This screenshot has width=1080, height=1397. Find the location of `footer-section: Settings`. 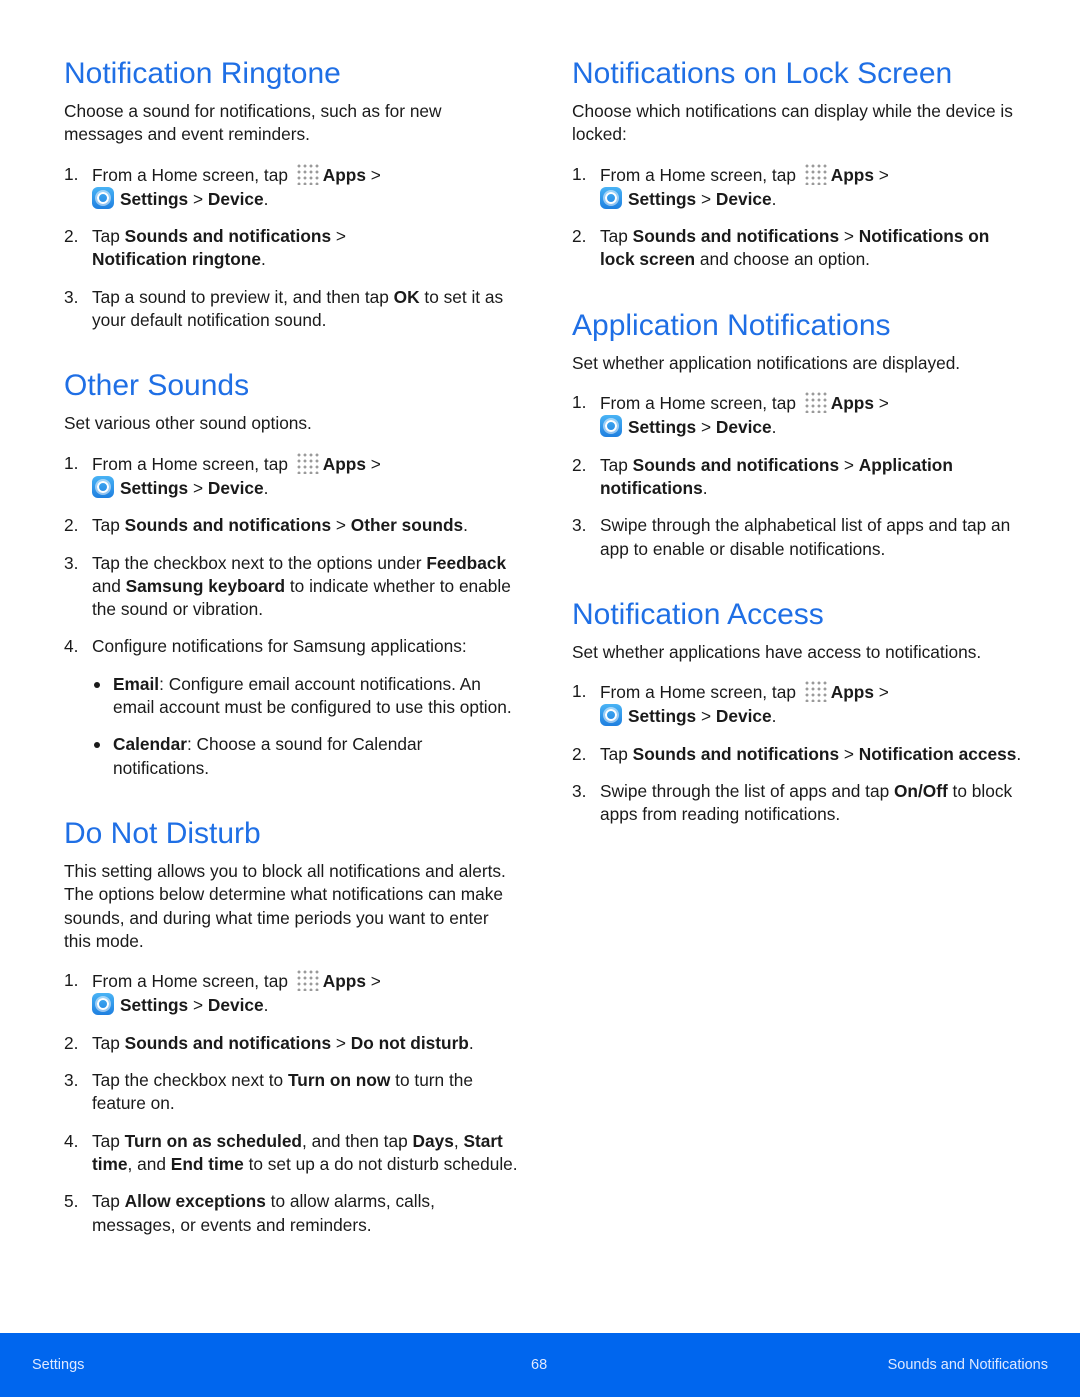

footer-section: Settings is located at coordinates (58, 1365).